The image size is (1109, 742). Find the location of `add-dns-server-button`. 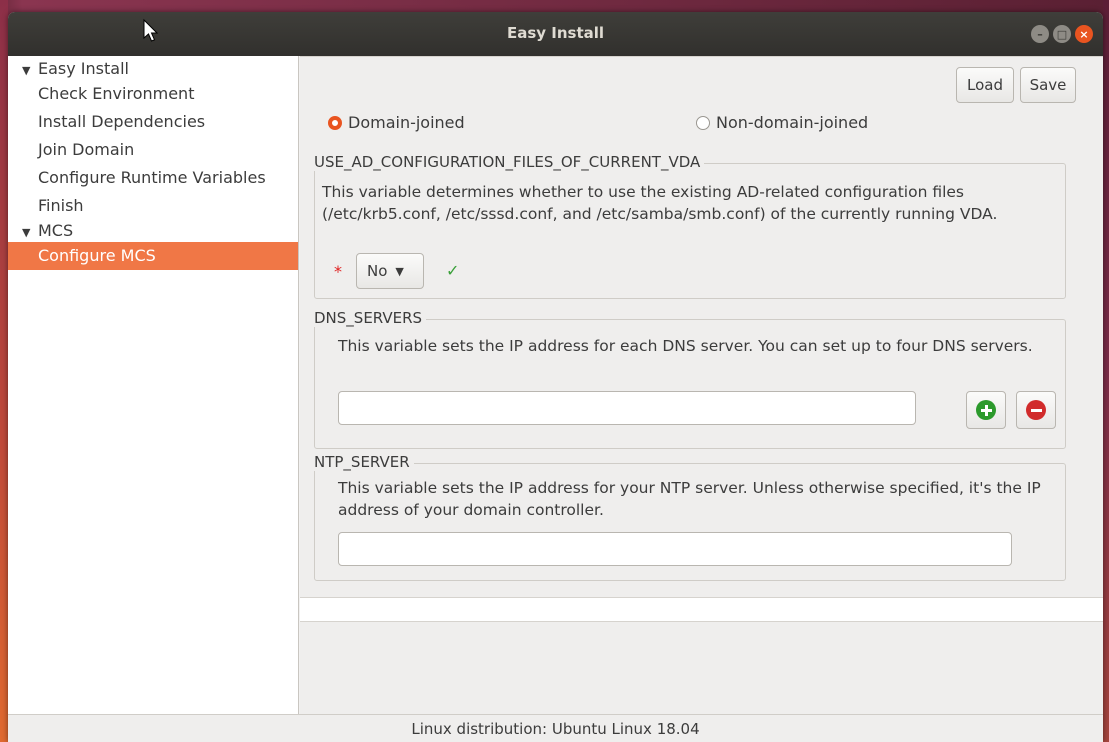

add-dns-server-button is located at coordinates (986, 410).